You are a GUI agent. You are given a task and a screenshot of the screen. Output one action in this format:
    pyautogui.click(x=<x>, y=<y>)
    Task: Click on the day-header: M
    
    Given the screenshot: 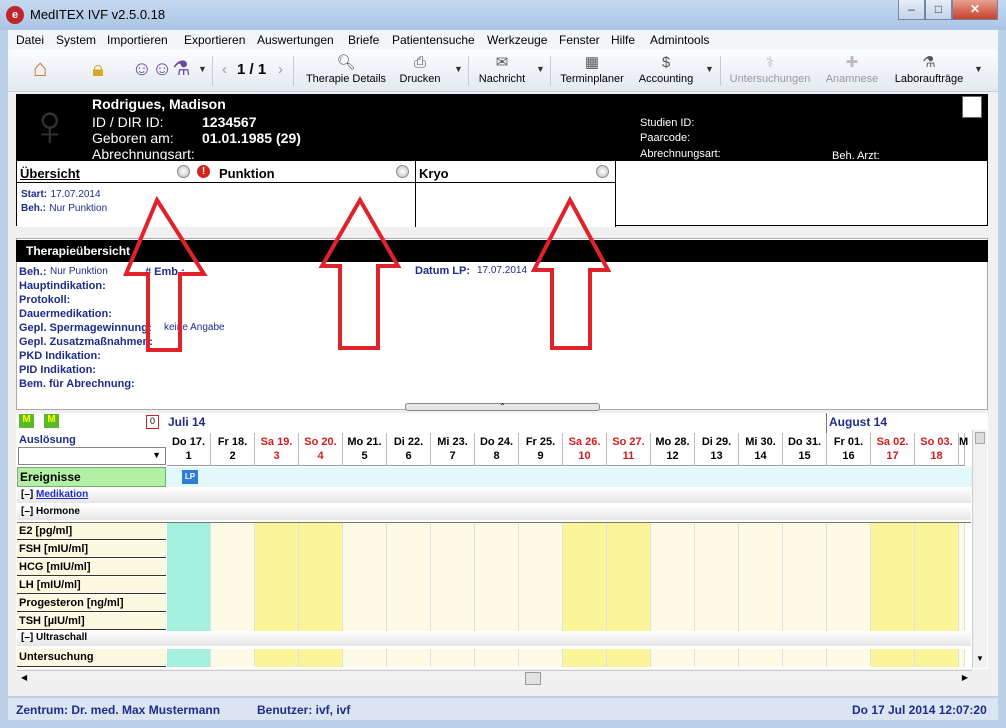 What is the action you would take?
    pyautogui.click(x=963, y=449)
    